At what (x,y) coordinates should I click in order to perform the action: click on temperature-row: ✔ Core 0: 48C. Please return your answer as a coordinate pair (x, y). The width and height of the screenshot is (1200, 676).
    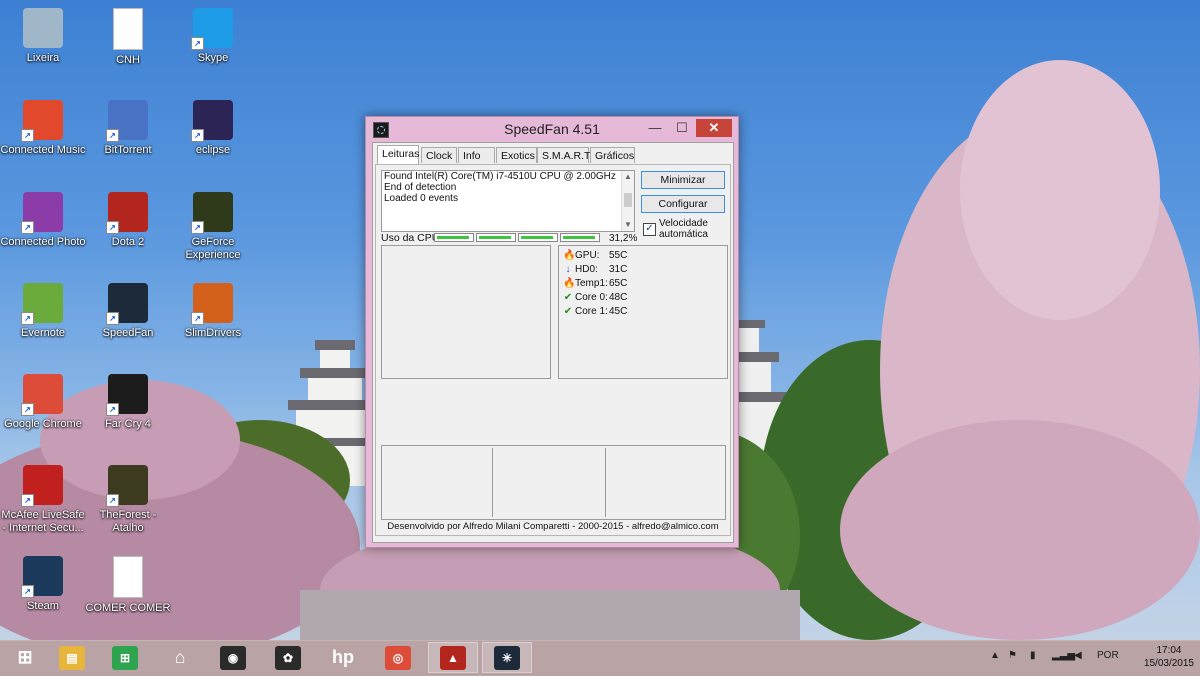
    Looking at the image, I should click on (595, 297).